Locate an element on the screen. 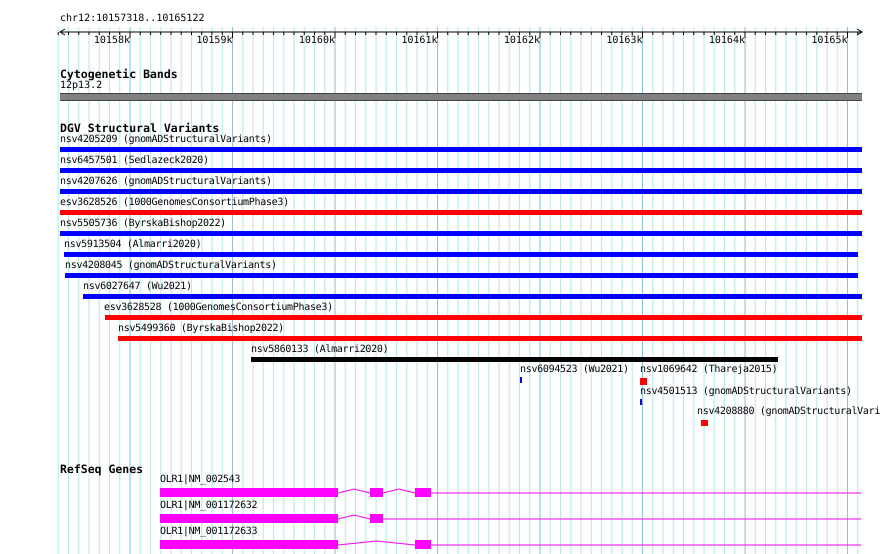 The width and height of the screenshot is (890, 554). variant-label: nsv6027647 (Wu2021) is located at coordinates (137, 287).